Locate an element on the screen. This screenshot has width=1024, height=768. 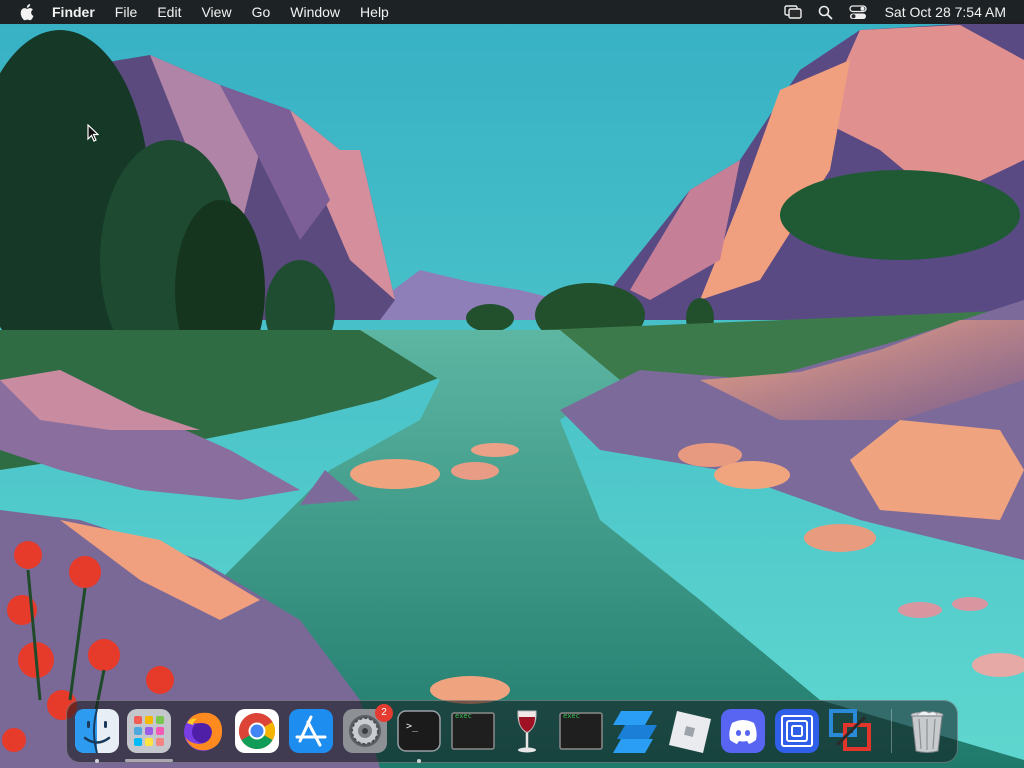
dock-trash is located at coordinates (927, 731).